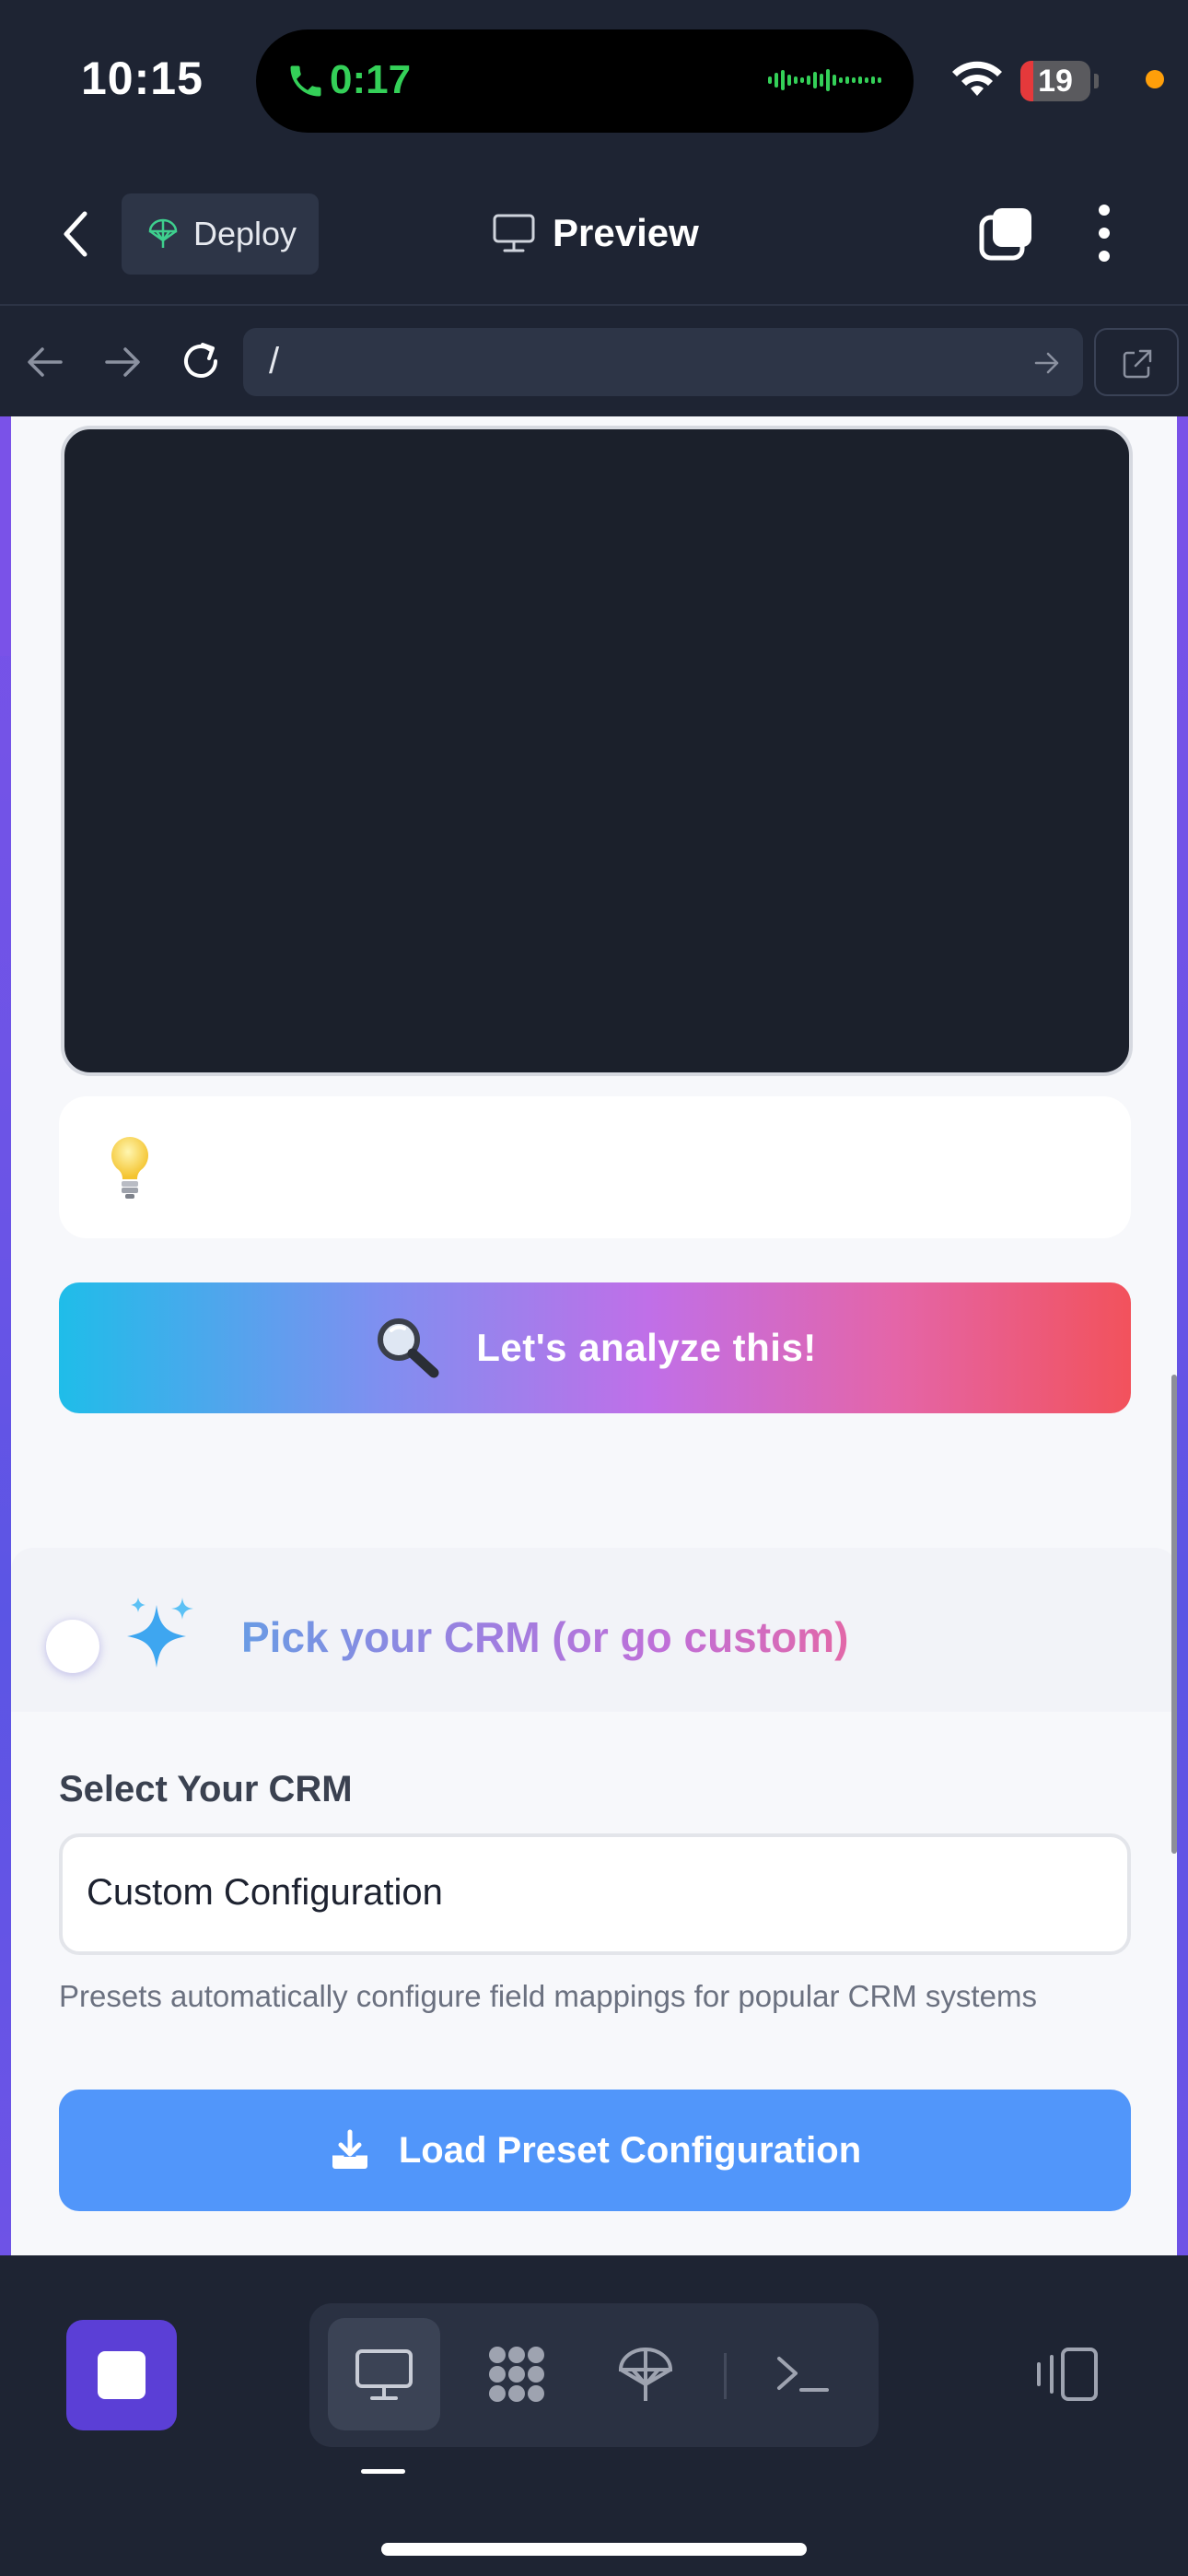 The image size is (1188, 2576). I want to click on call-timer: 0:17, so click(371, 79).